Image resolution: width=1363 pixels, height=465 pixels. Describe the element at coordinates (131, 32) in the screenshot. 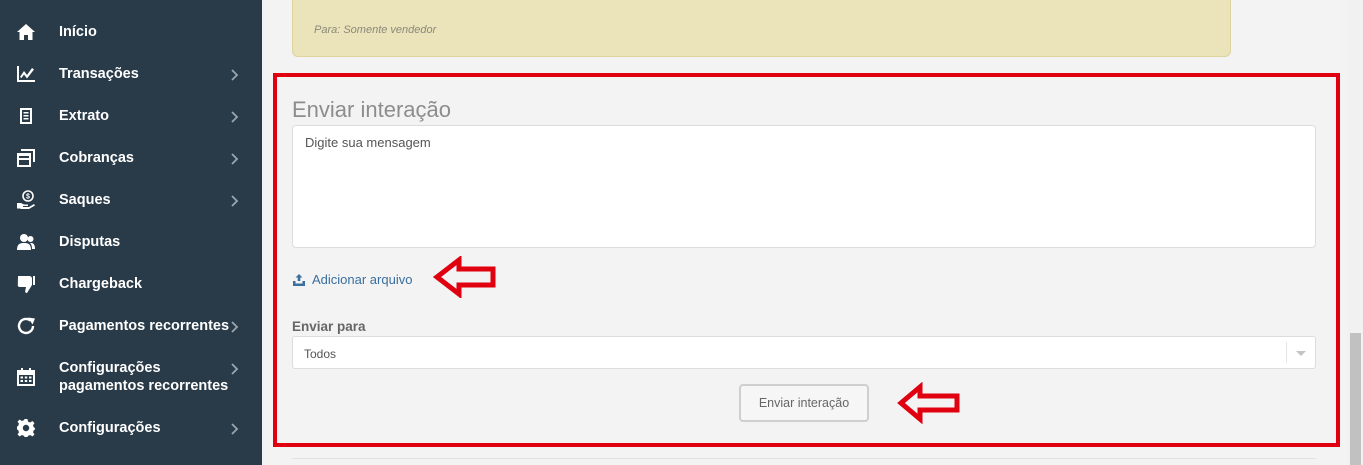

I see `sidebar-item-inicio: Início` at that location.